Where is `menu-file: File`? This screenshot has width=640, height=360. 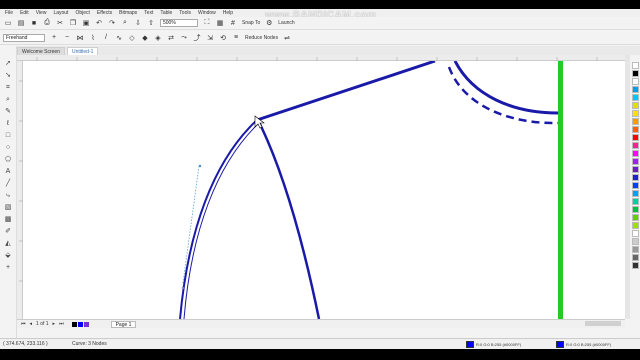
menu-file: File is located at coordinates (9, 13).